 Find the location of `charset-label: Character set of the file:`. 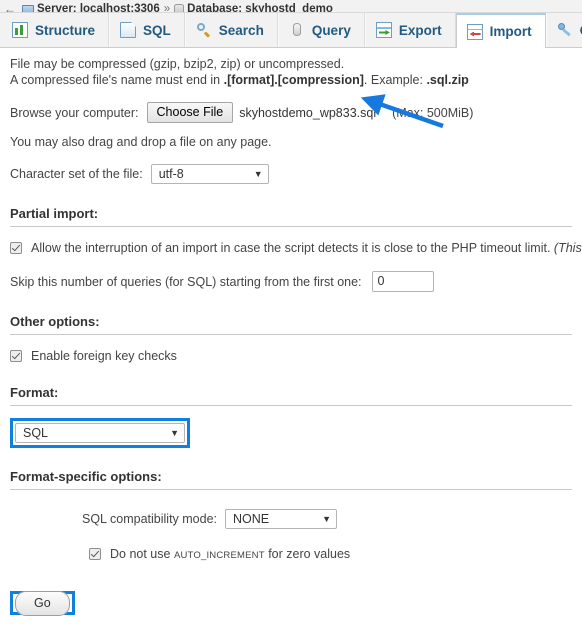

charset-label: Character set of the file: is located at coordinates (76, 174).